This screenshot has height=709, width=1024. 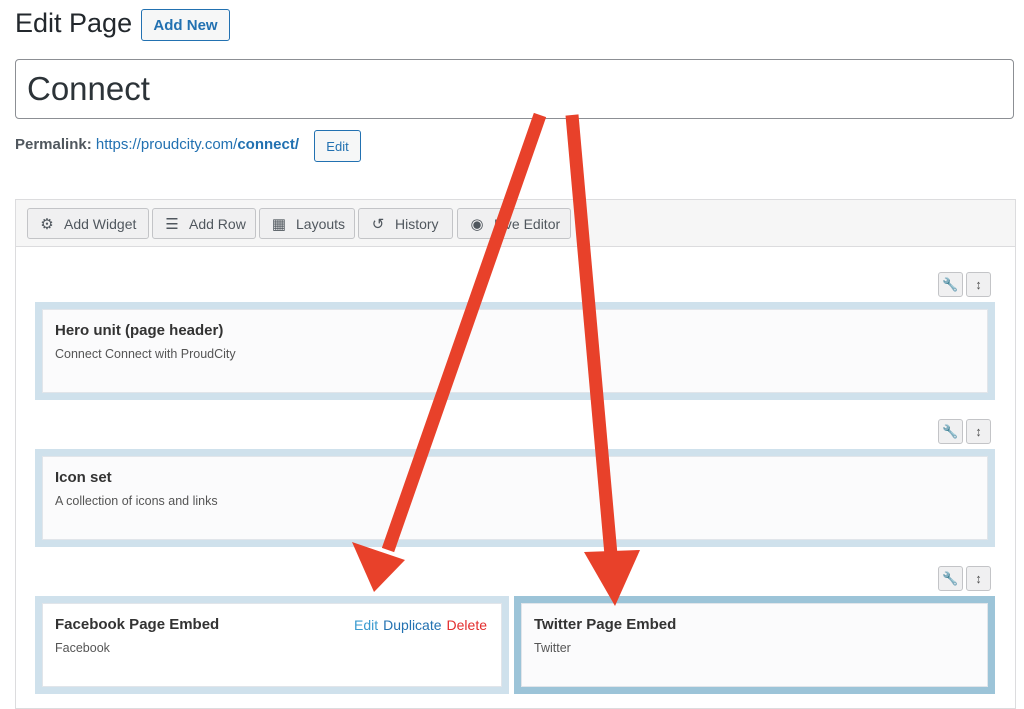 I want to click on button-label: Layouts, so click(x=321, y=223).